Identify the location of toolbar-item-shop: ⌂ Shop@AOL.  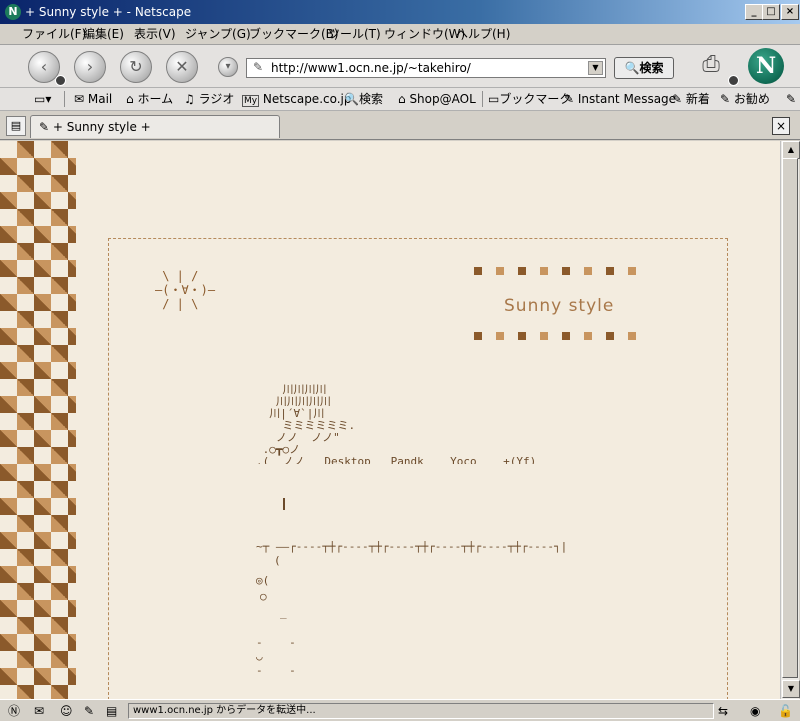
(437, 99).